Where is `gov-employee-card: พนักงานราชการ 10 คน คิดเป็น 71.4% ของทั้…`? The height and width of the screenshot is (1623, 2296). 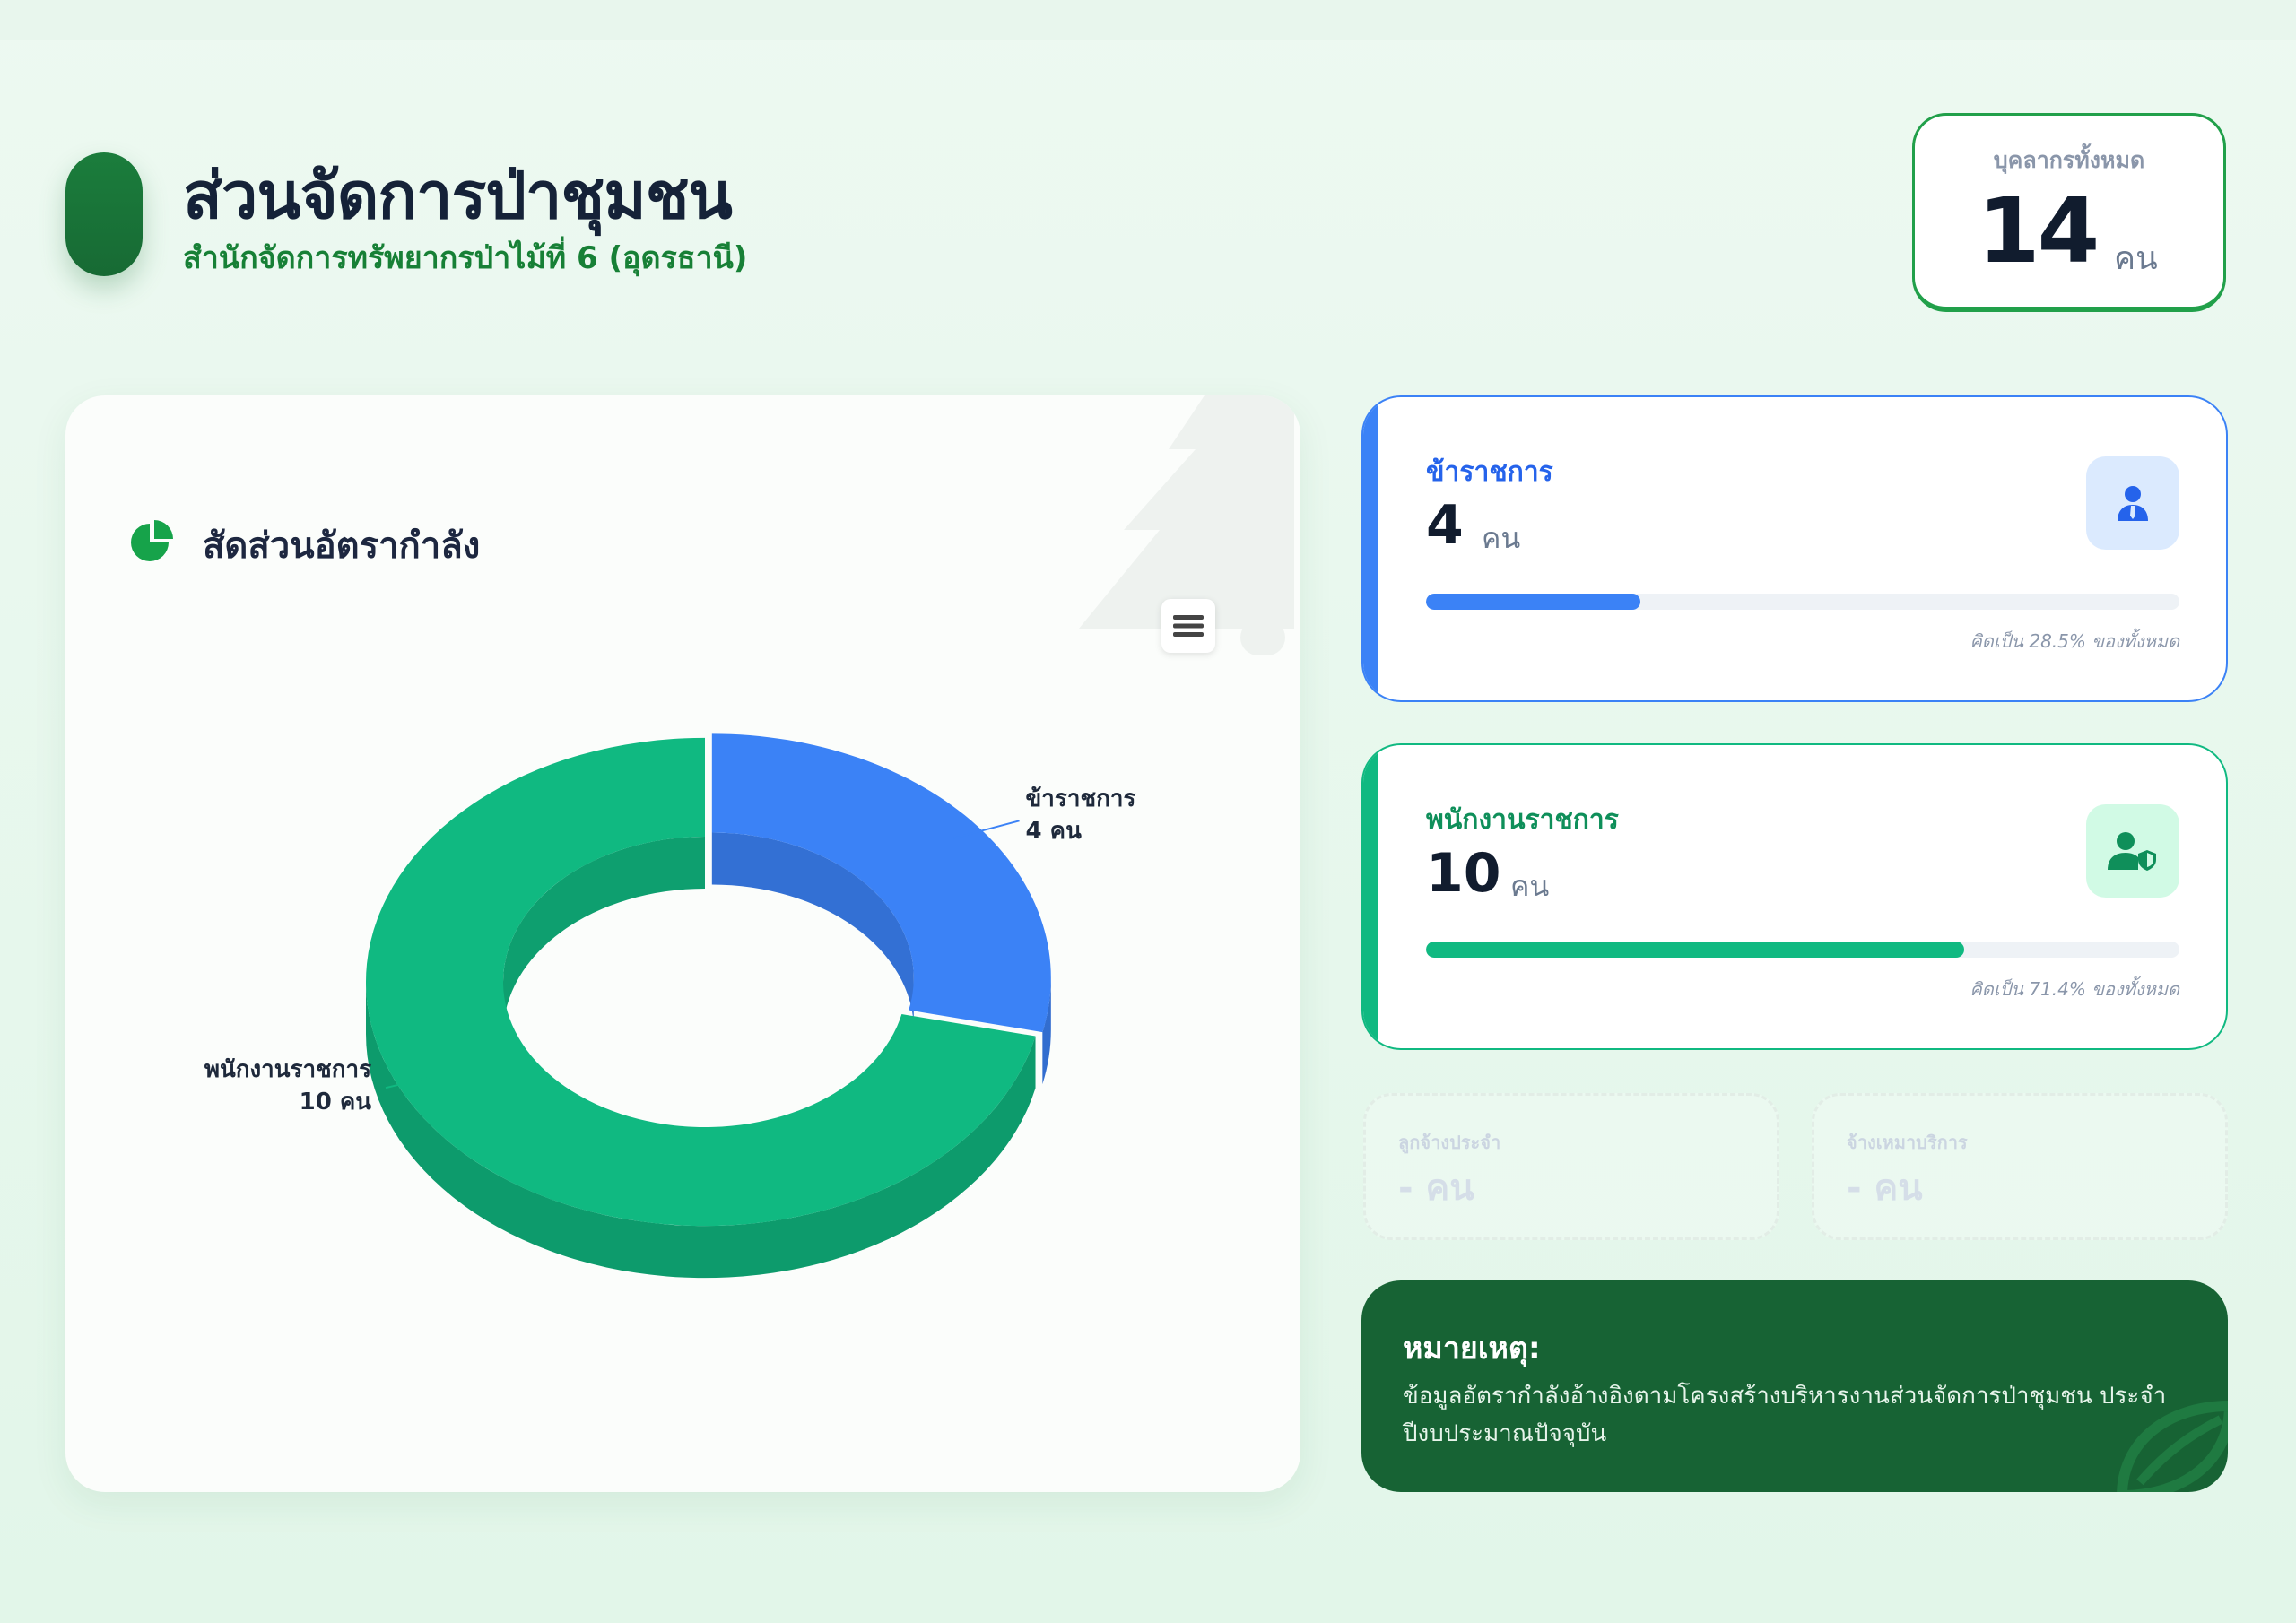 gov-employee-card: พนักงานราชการ 10 คน คิดเป็น 71.4% ของทั้… is located at coordinates (1794, 896).